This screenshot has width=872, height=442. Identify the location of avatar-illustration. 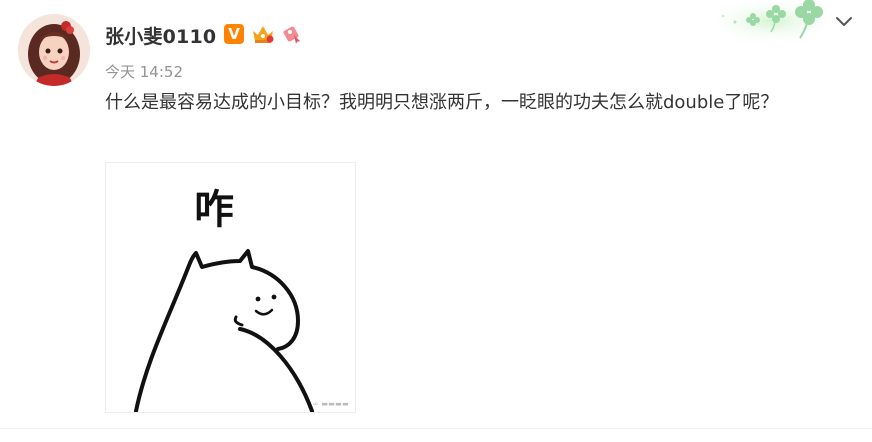
(54, 50).